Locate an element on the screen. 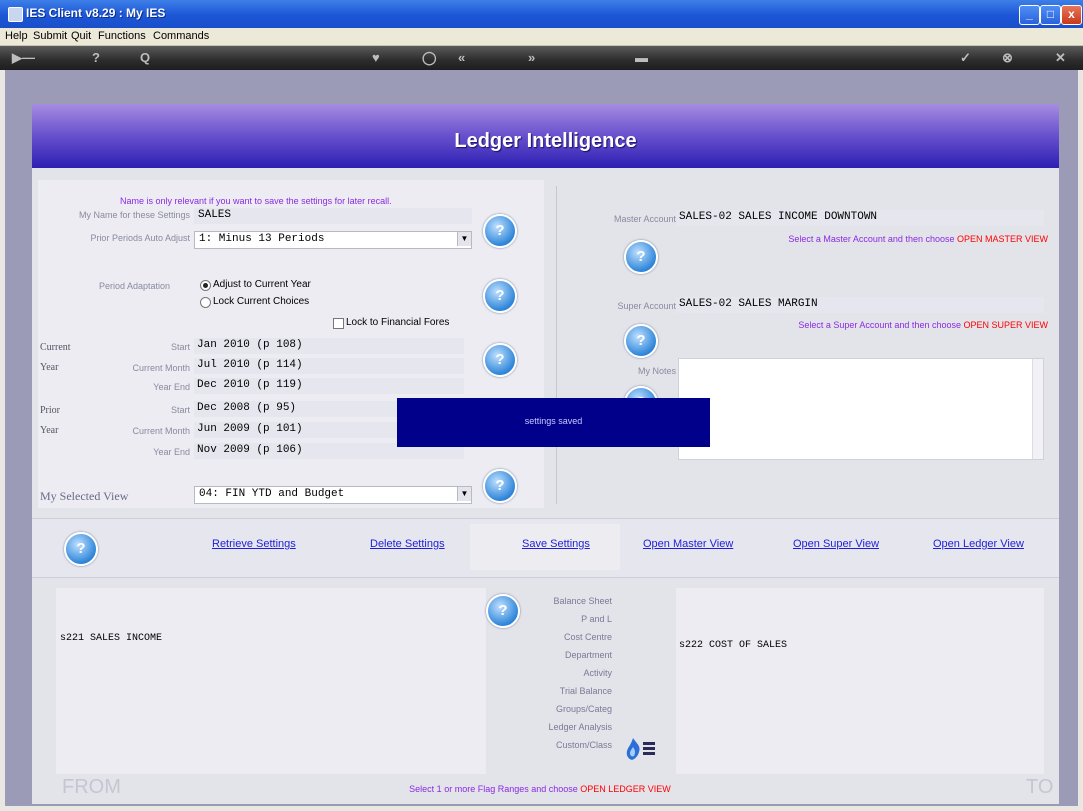  flag-trial-balance: Trial Balance is located at coordinates (567, 691).